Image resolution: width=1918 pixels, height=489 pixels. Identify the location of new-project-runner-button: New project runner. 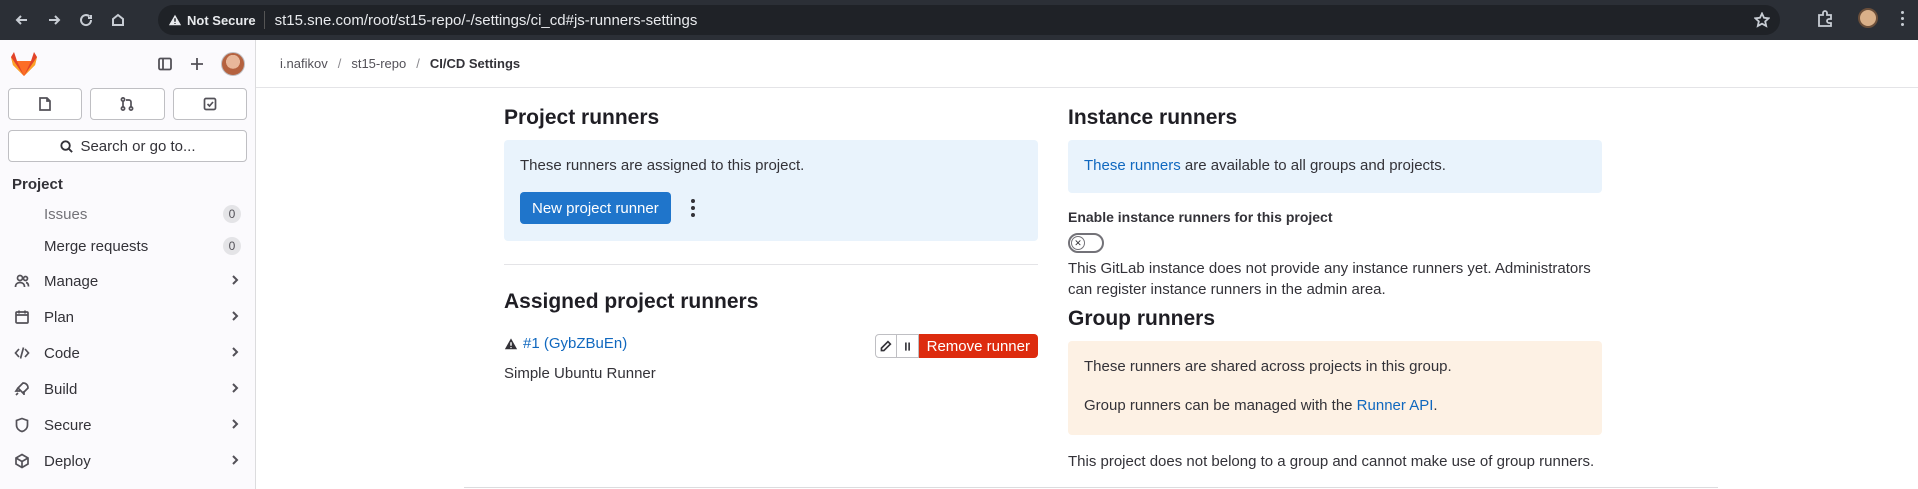
(595, 208).